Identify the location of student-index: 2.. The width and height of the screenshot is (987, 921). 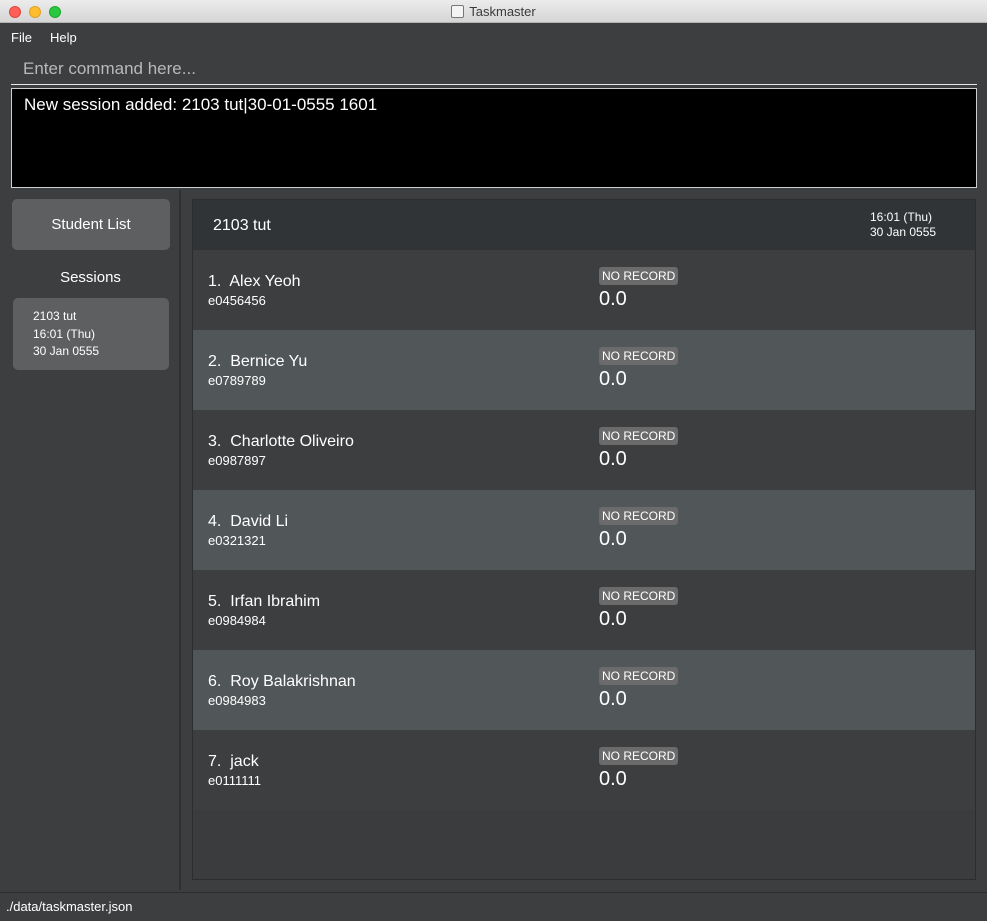
(215, 361).